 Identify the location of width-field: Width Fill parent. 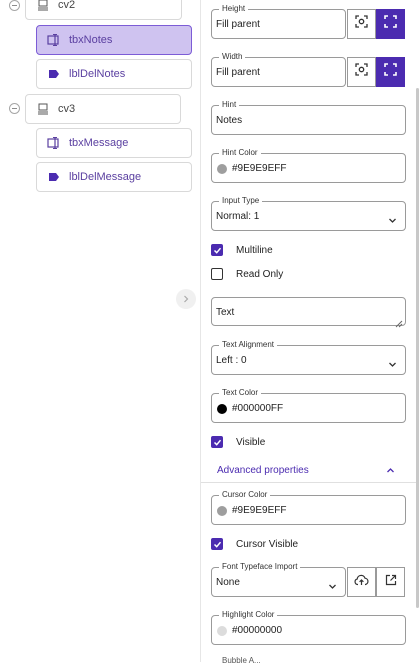
(278, 69).